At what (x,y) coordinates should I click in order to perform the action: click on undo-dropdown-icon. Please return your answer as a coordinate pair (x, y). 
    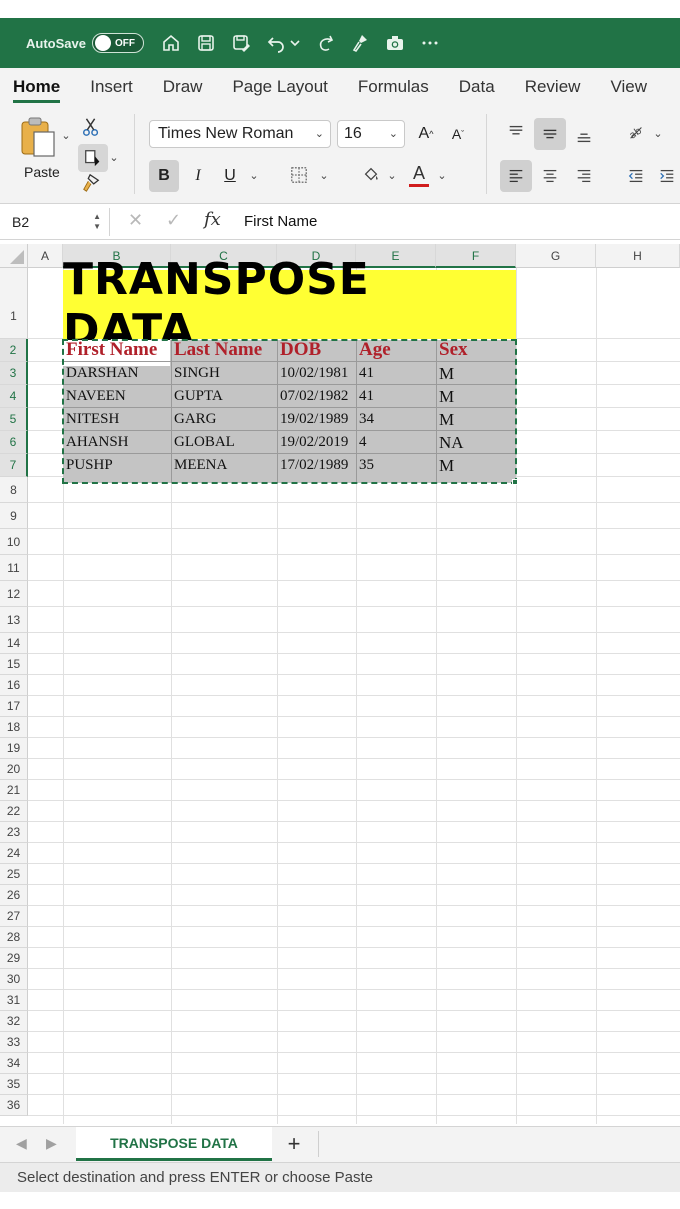
    Looking at the image, I should click on (295, 43).